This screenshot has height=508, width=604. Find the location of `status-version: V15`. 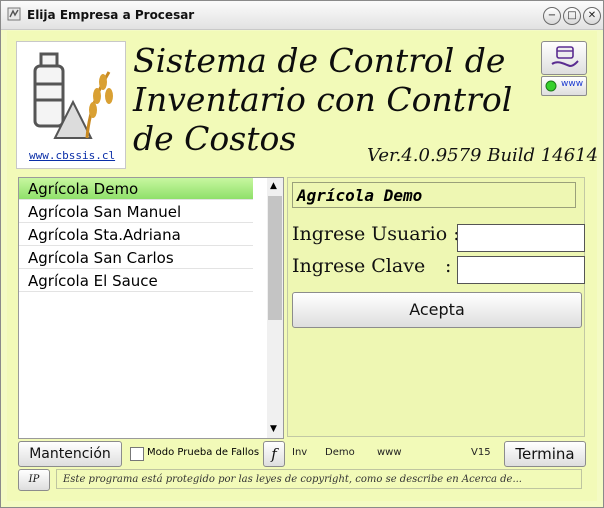

status-version: V15 is located at coordinates (481, 452).